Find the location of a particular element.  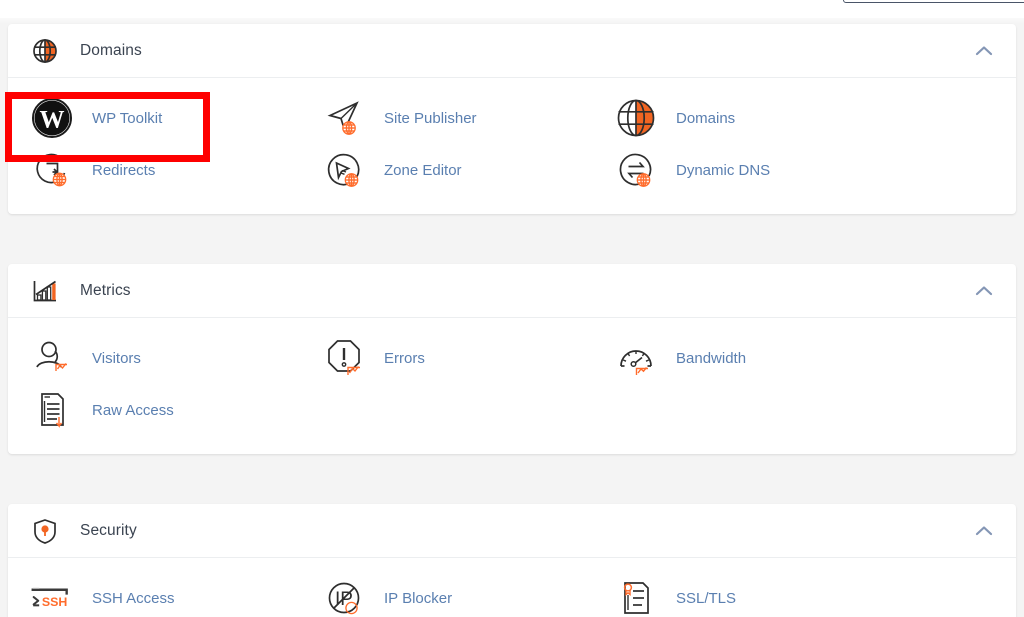

errors-icon is located at coordinates (344, 358).